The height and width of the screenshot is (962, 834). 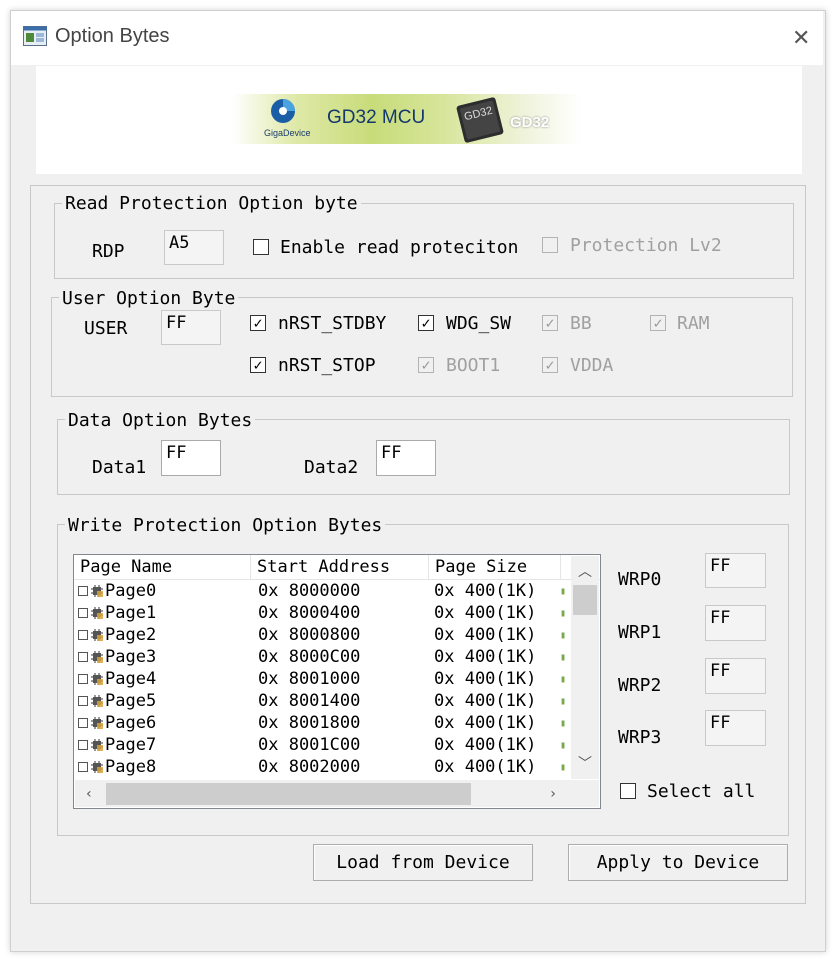 What do you see at coordinates (406, 458) in the screenshot?
I see `data2-field: FF` at bounding box center [406, 458].